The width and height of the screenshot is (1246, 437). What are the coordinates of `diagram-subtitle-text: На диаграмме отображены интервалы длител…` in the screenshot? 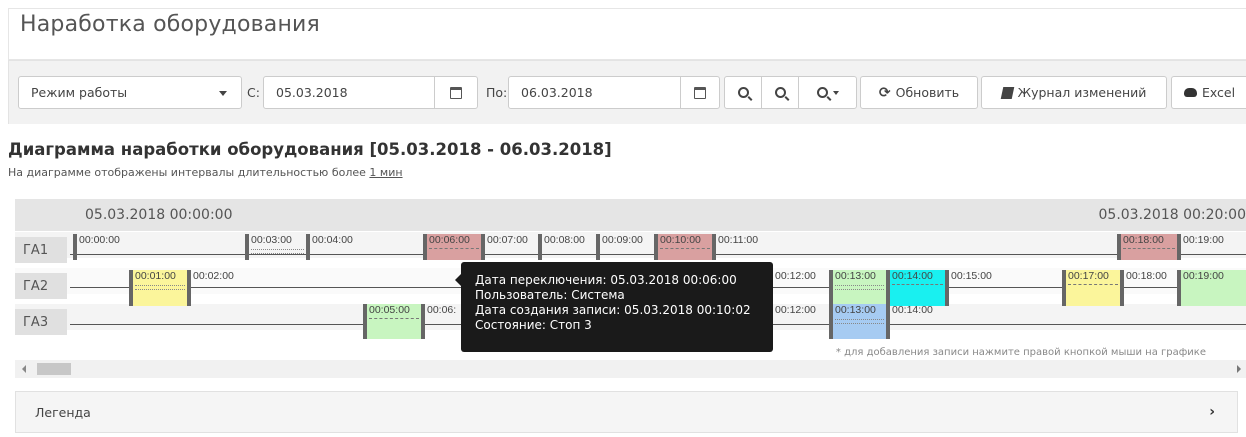 It's located at (189, 172).